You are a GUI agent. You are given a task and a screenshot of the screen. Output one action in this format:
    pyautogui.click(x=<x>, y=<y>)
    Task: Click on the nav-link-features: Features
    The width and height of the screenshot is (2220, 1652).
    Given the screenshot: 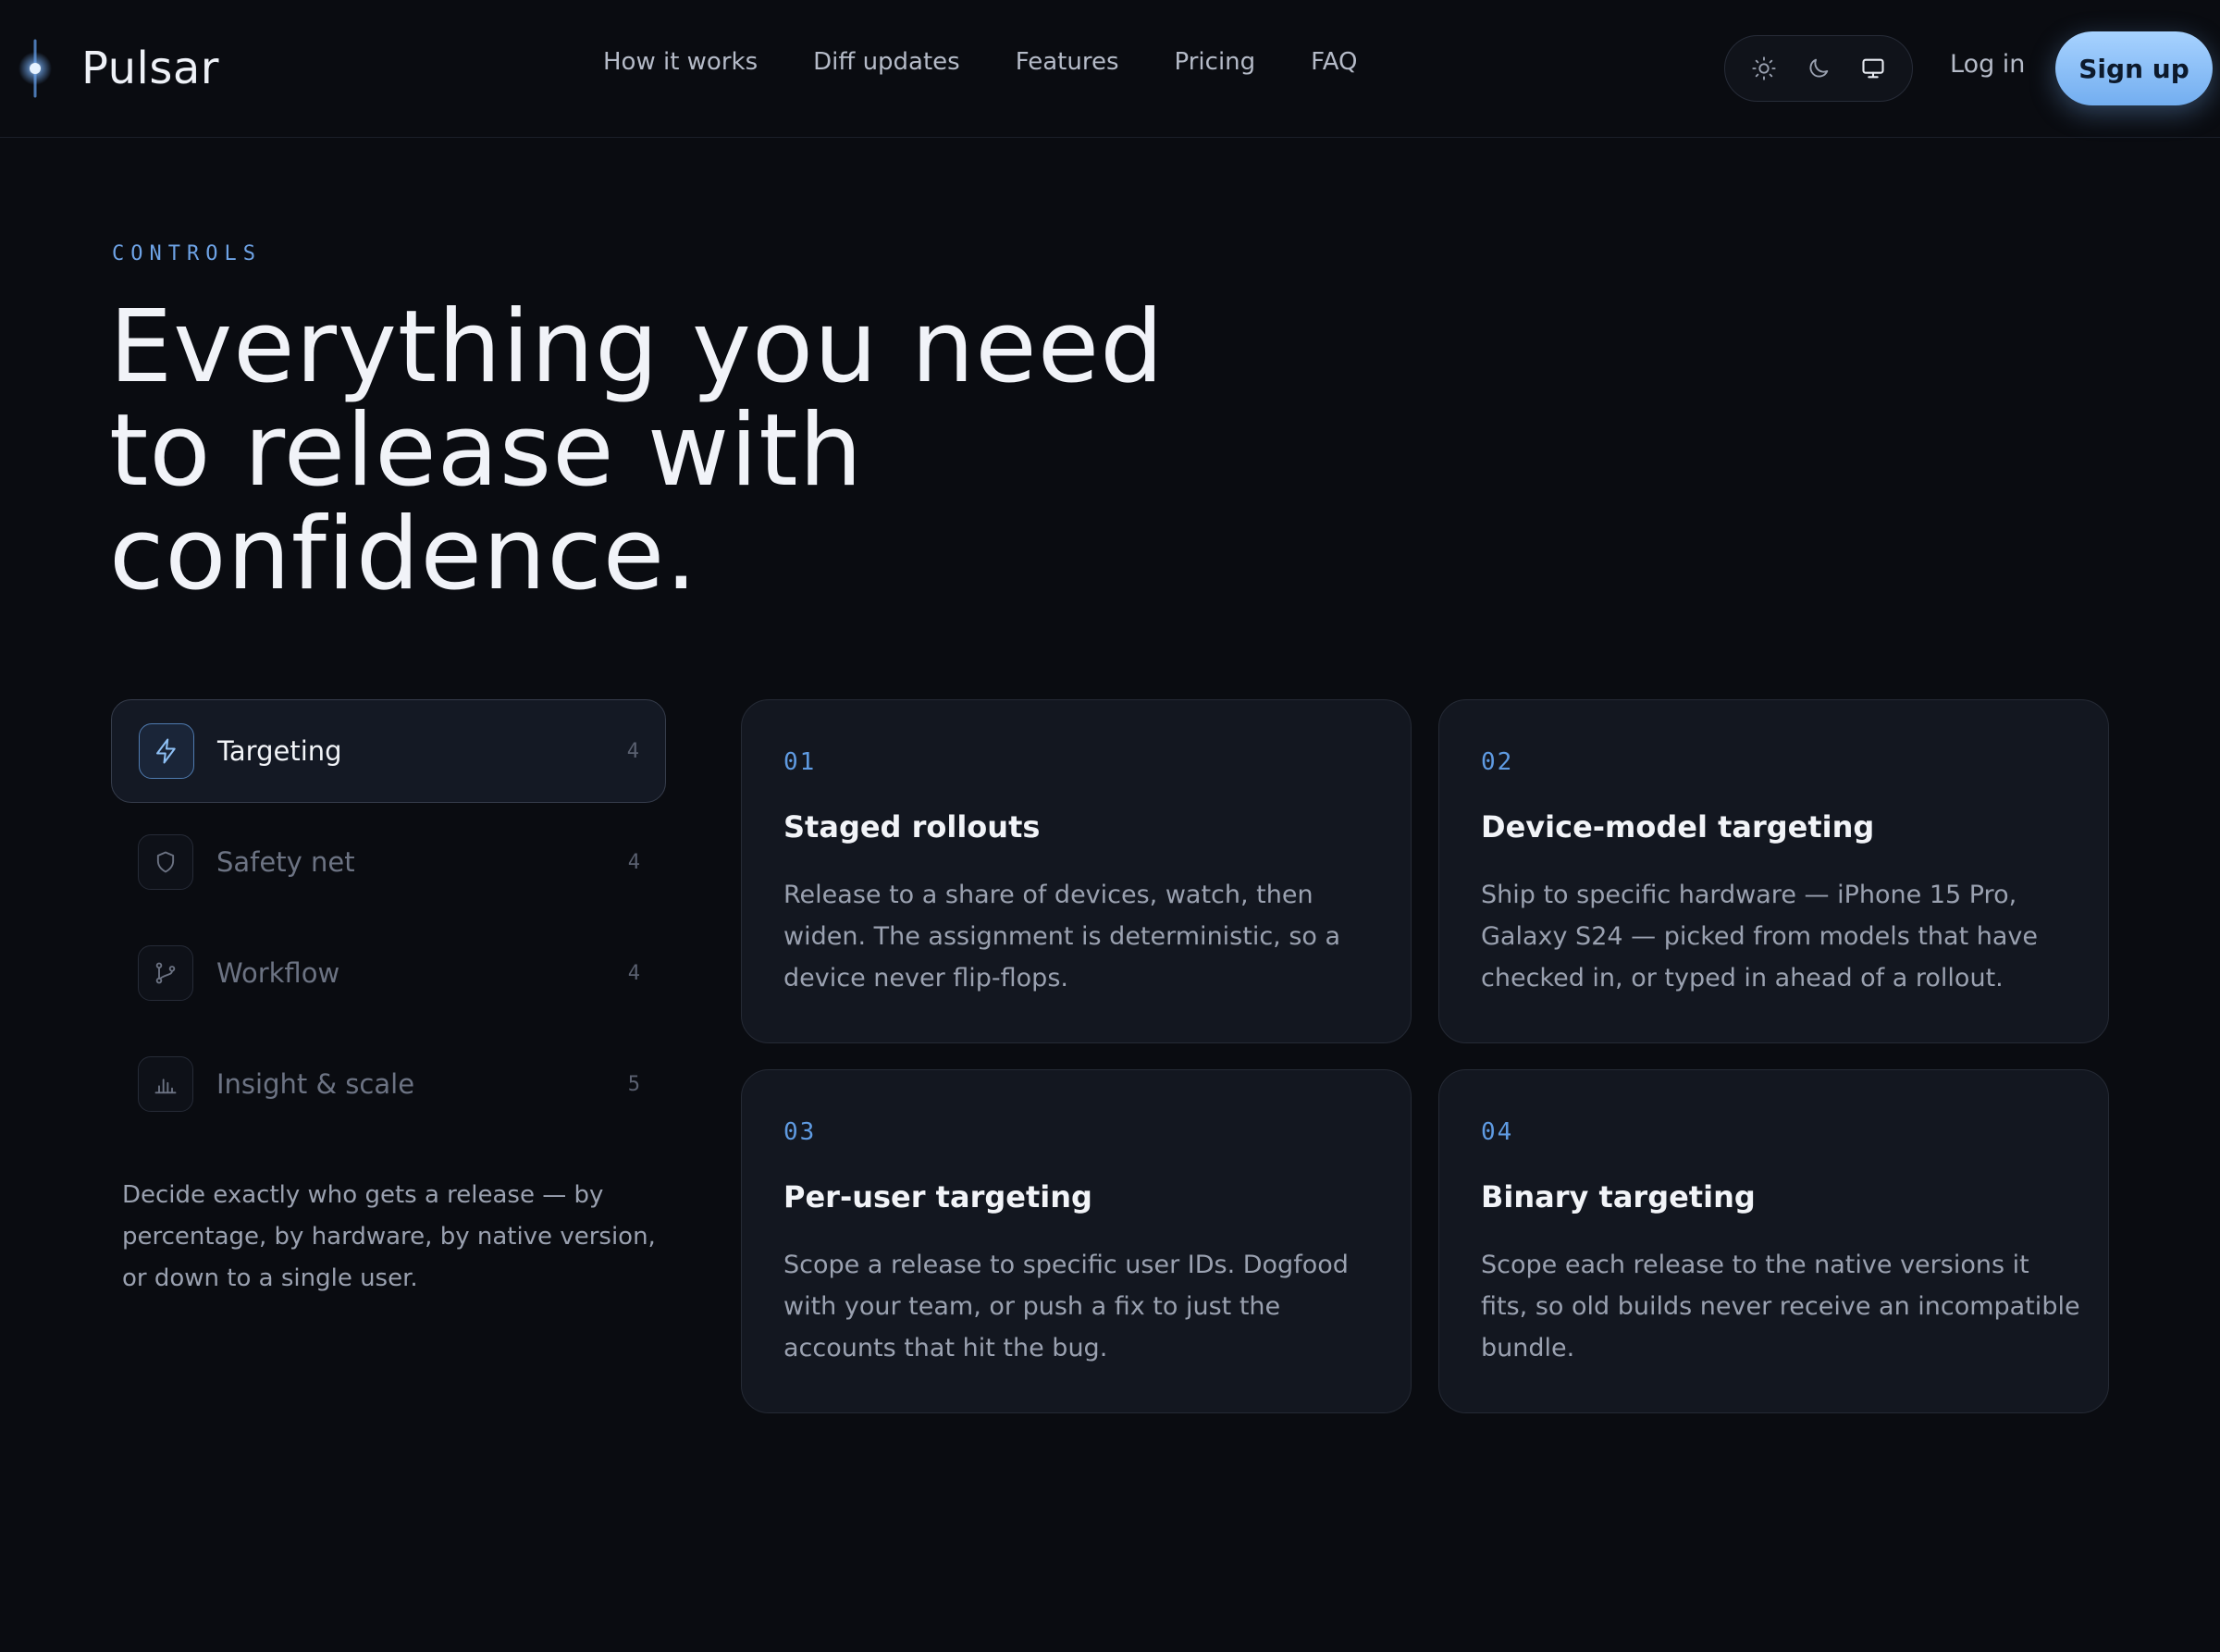 What is the action you would take?
    pyautogui.click(x=1068, y=62)
    